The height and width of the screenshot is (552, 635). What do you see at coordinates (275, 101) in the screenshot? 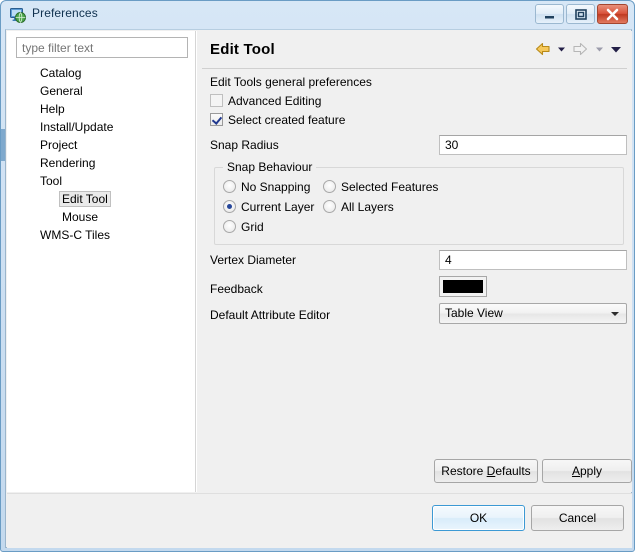
I see `advanced-editing-label: Advanced Editing` at bounding box center [275, 101].